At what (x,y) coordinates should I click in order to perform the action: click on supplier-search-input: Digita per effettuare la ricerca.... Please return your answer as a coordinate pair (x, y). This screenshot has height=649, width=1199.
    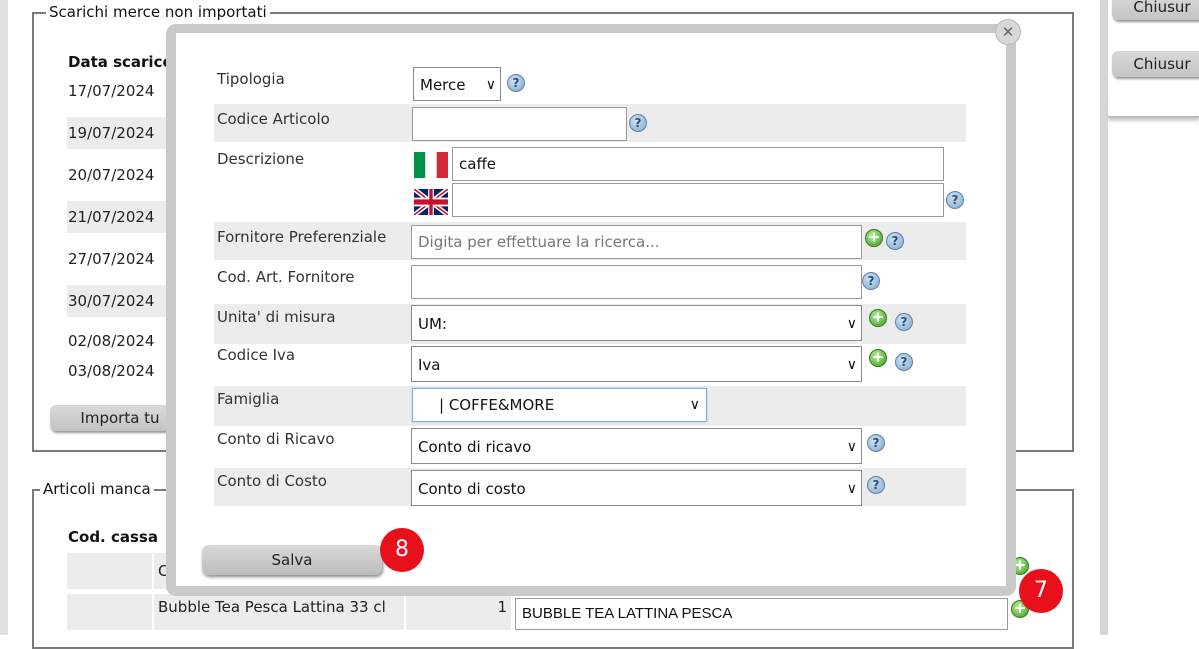
    Looking at the image, I should click on (636, 242).